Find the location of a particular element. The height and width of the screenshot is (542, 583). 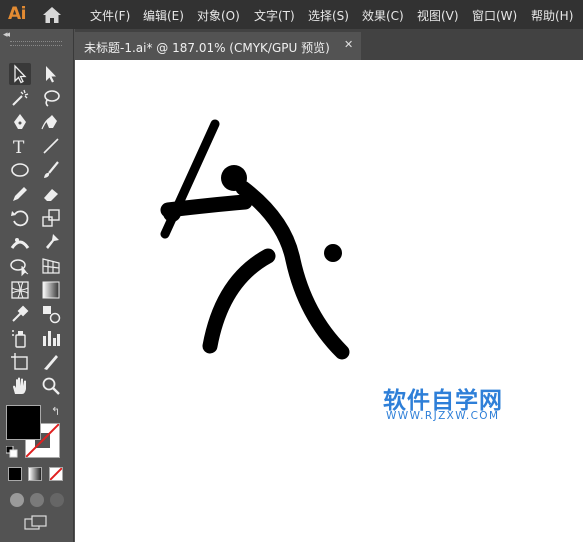

watermark-url: WWW.RJZXW.COM is located at coordinates (443, 416).